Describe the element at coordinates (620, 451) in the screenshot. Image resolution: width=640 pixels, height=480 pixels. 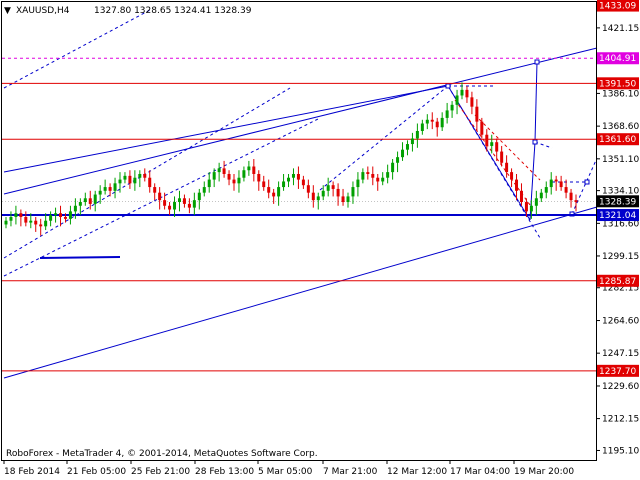
I see `y-tick-label: 1195.10` at that location.